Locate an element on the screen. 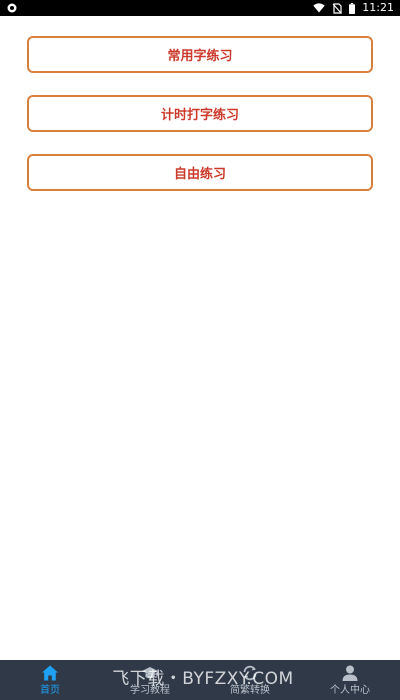  common-characters-practice-button: 常用字练习 is located at coordinates (200, 54).